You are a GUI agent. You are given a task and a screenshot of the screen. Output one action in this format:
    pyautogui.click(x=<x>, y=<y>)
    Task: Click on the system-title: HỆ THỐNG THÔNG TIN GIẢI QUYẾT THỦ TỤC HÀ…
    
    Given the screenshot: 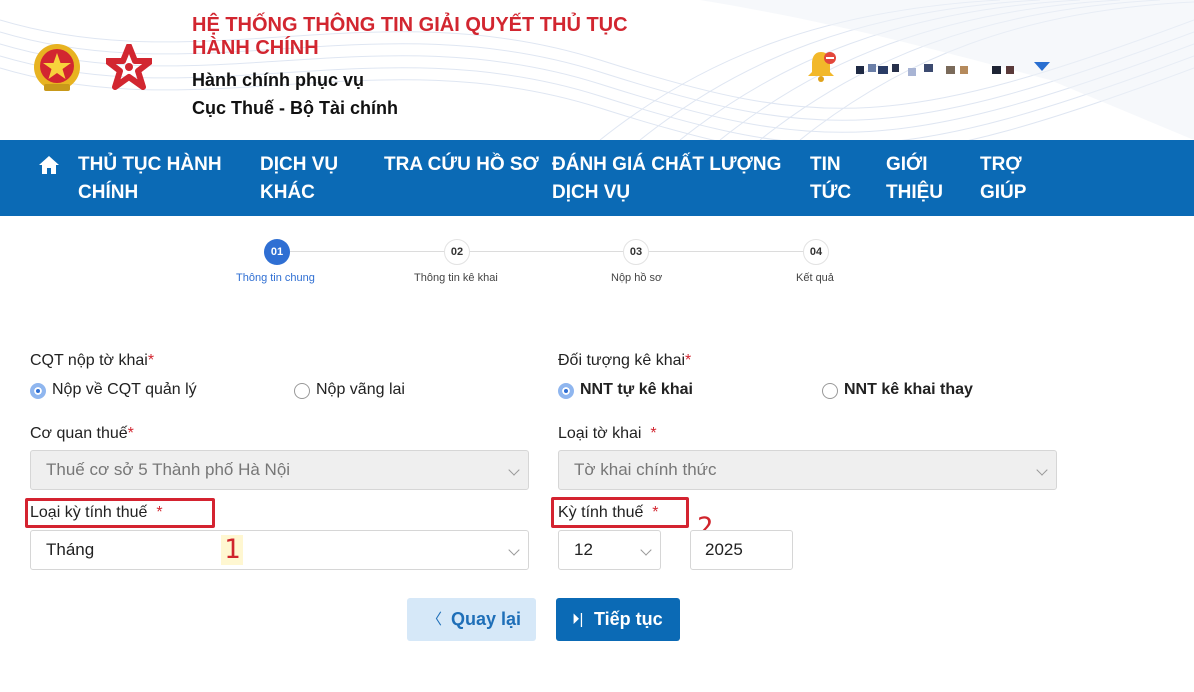 What is the action you would take?
    pyautogui.click(x=410, y=36)
    